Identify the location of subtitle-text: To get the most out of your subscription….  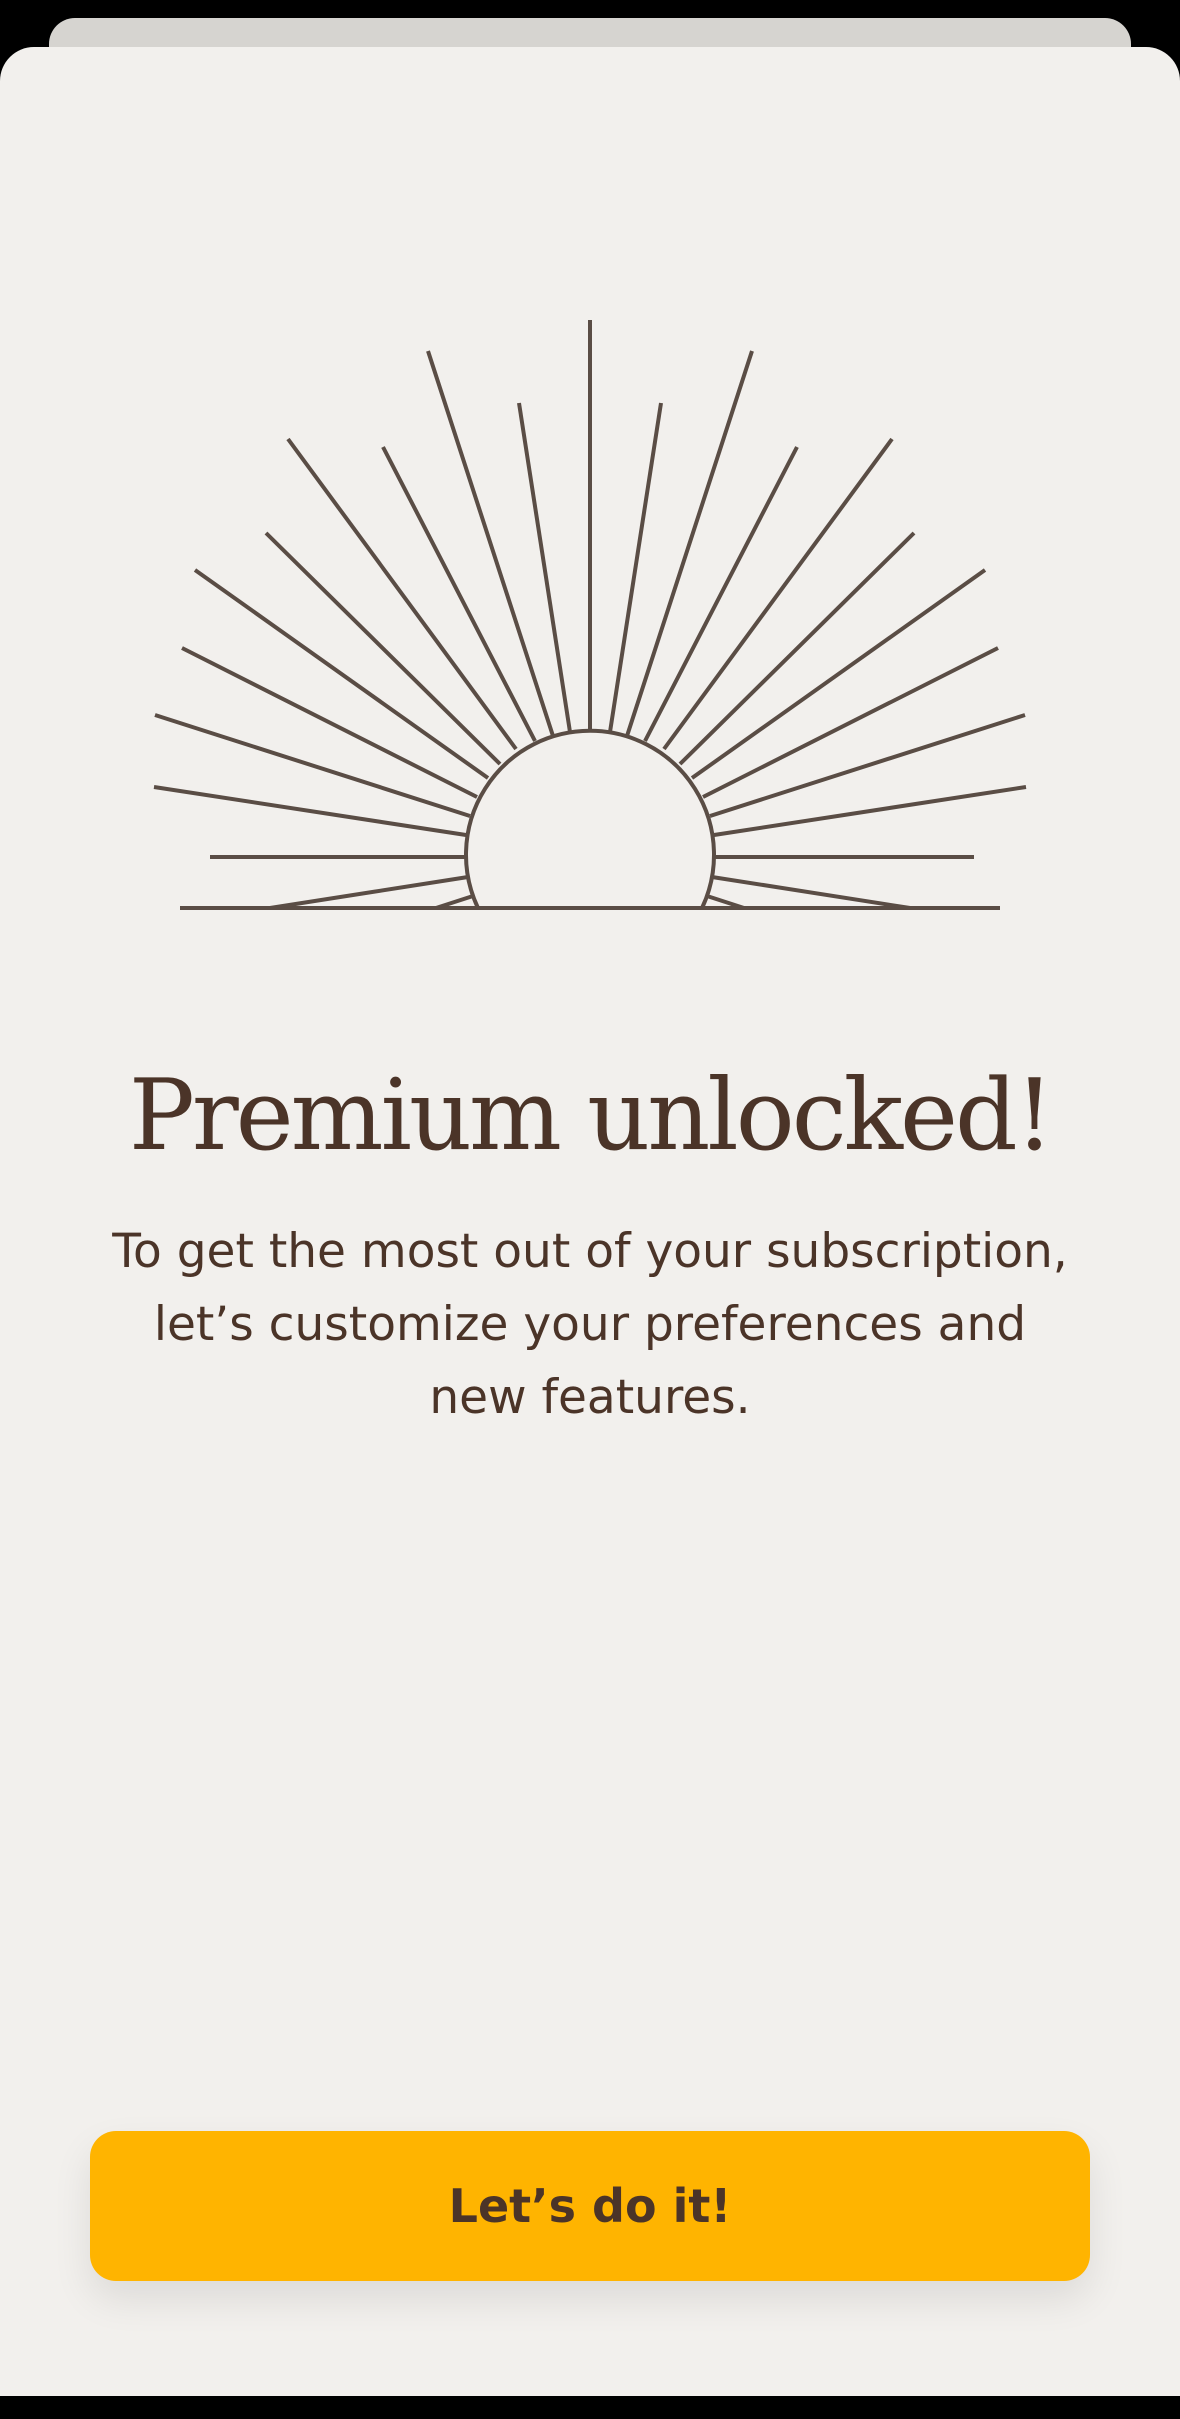
(590, 1324).